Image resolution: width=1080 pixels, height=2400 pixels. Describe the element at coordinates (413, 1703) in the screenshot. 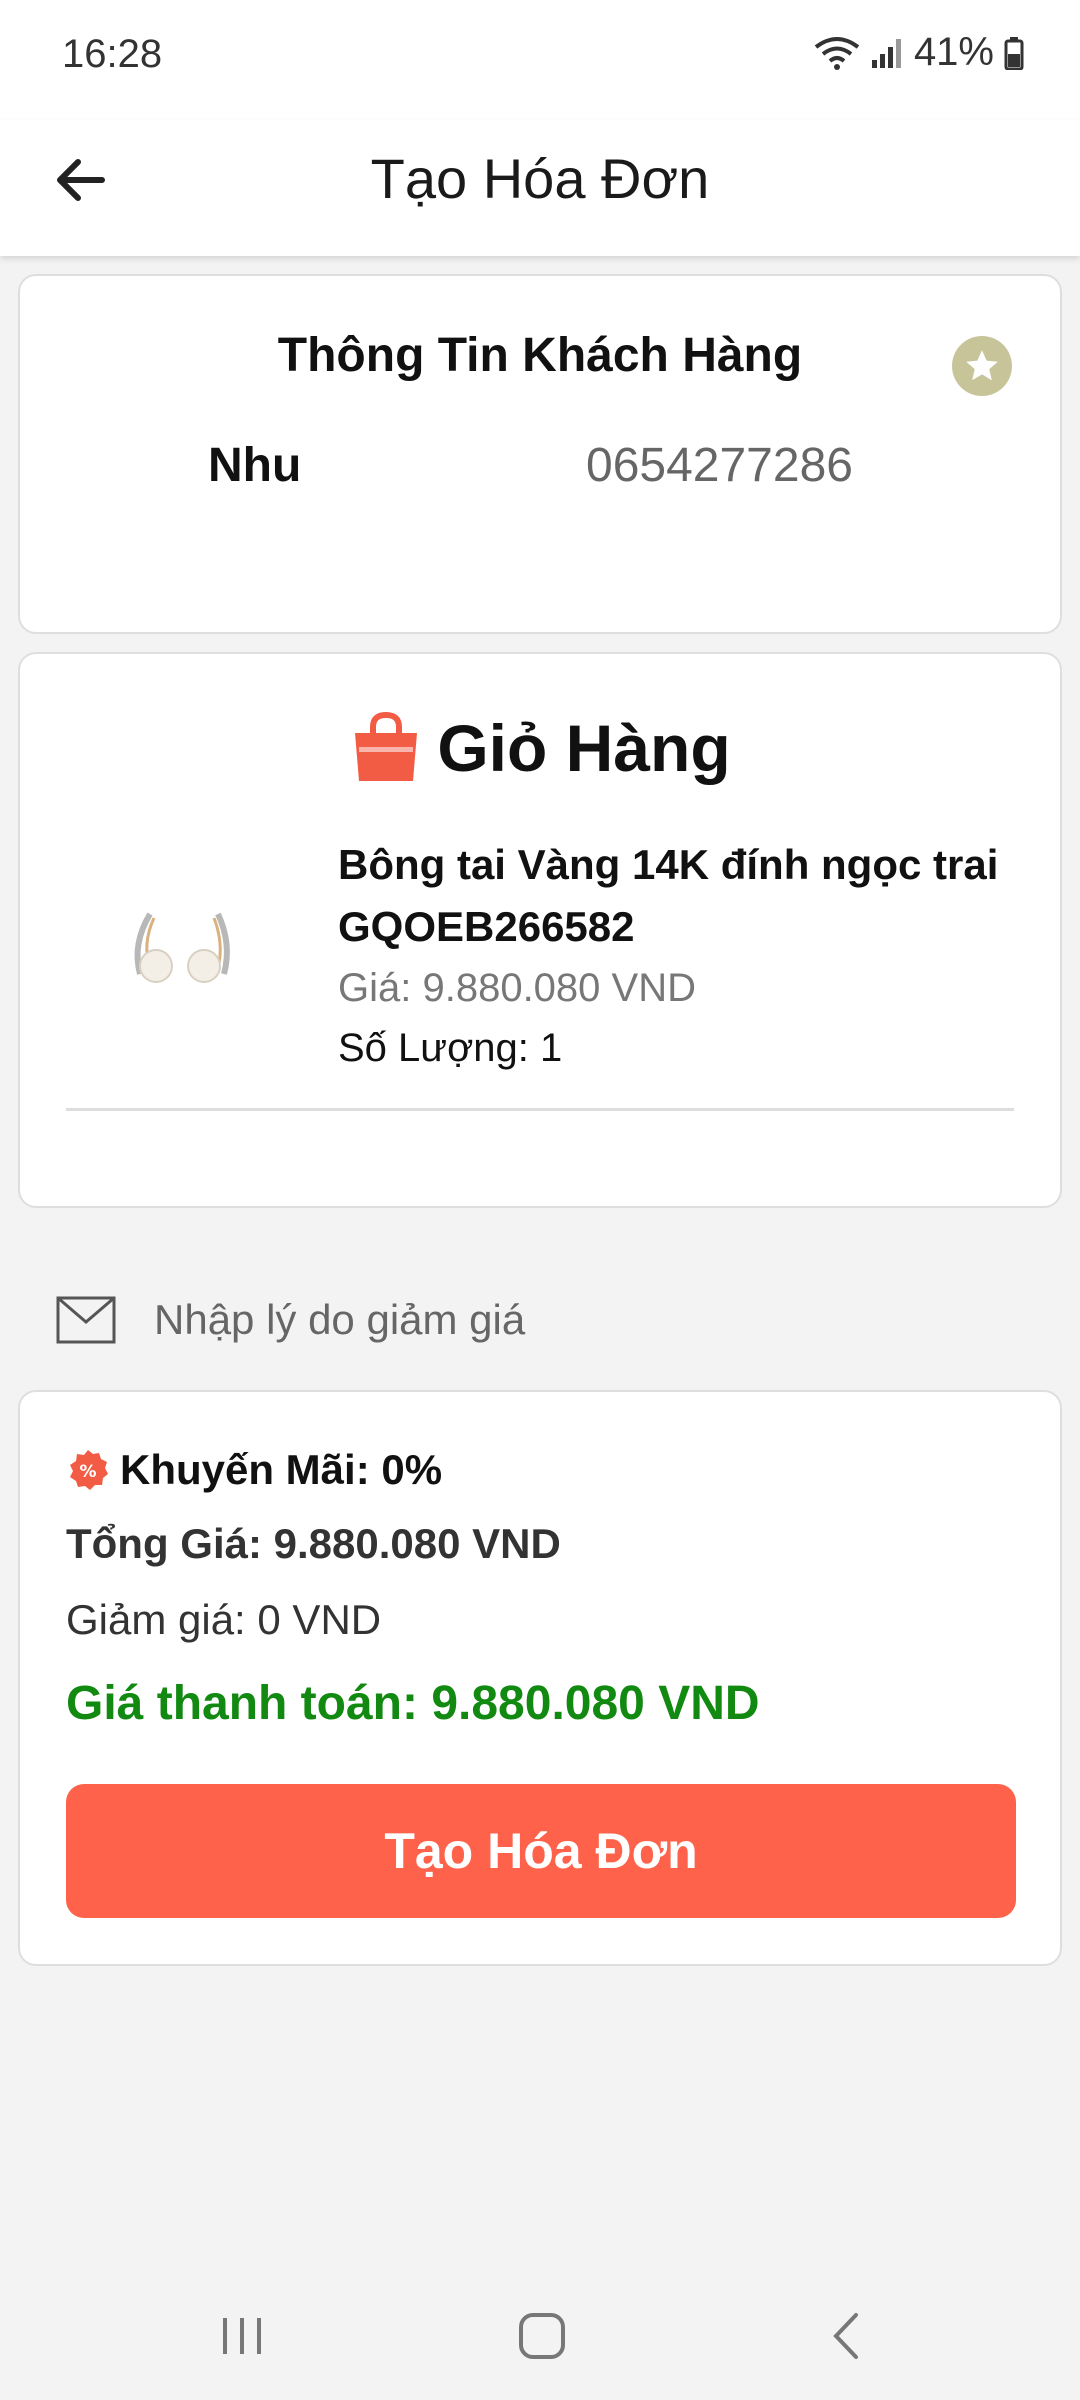

I see `payable-amount: Giá thanh toán: 9.880.080 VND` at that location.